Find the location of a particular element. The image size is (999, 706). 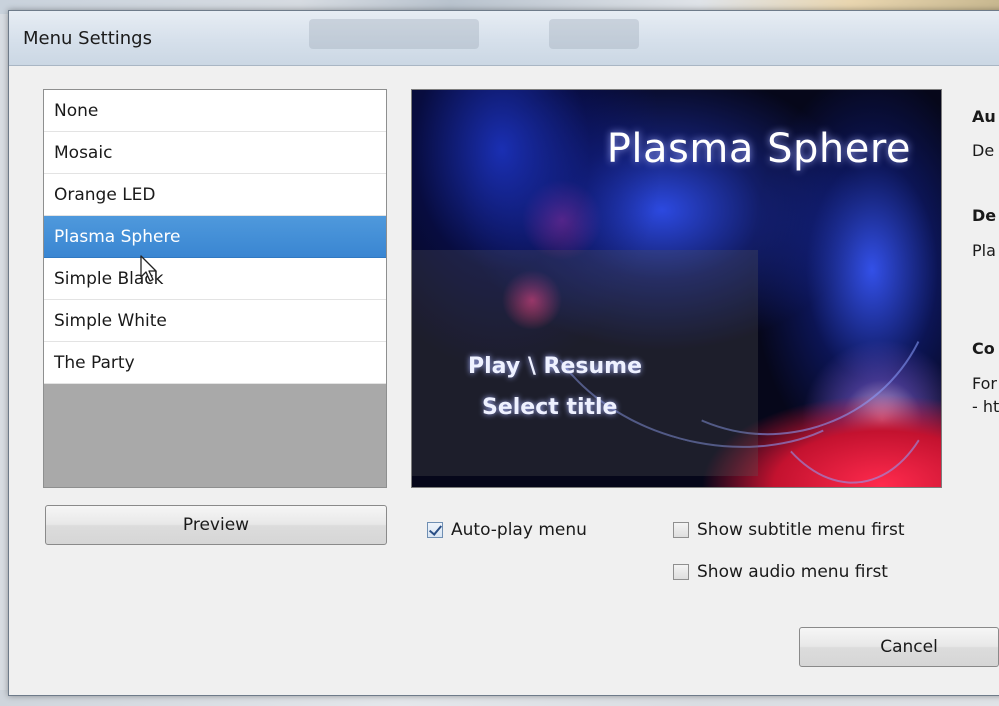

dialog-title: Menu Settings is located at coordinates (87, 38).